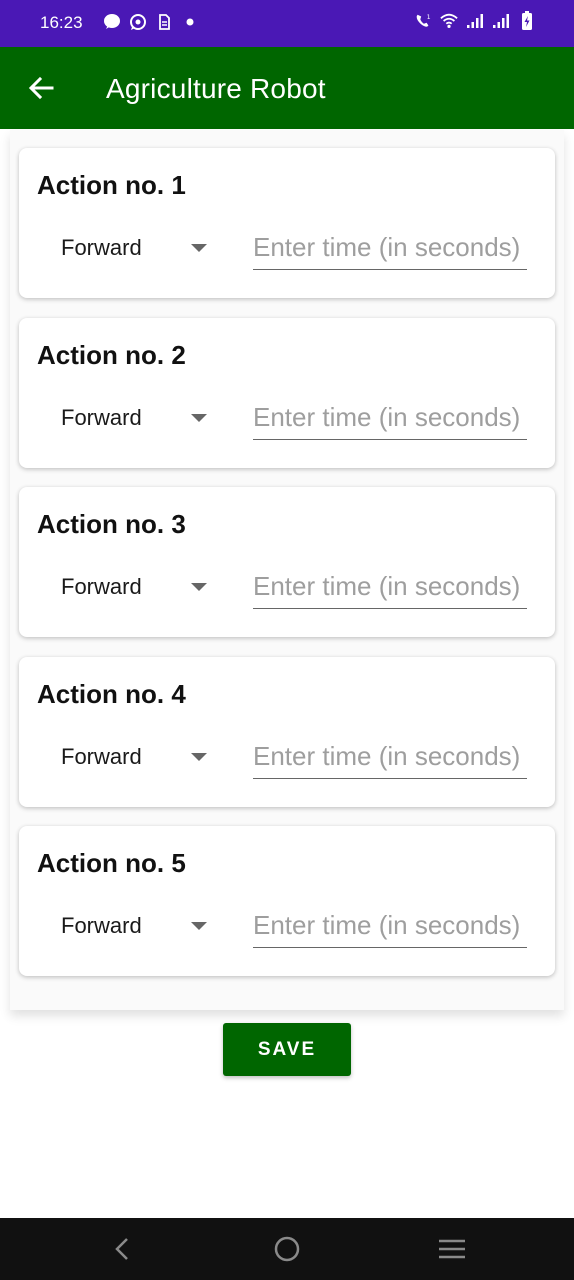 The width and height of the screenshot is (574, 1280). Describe the element at coordinates (190, 22) in the screenshot. I see `dot-icon` at that location.